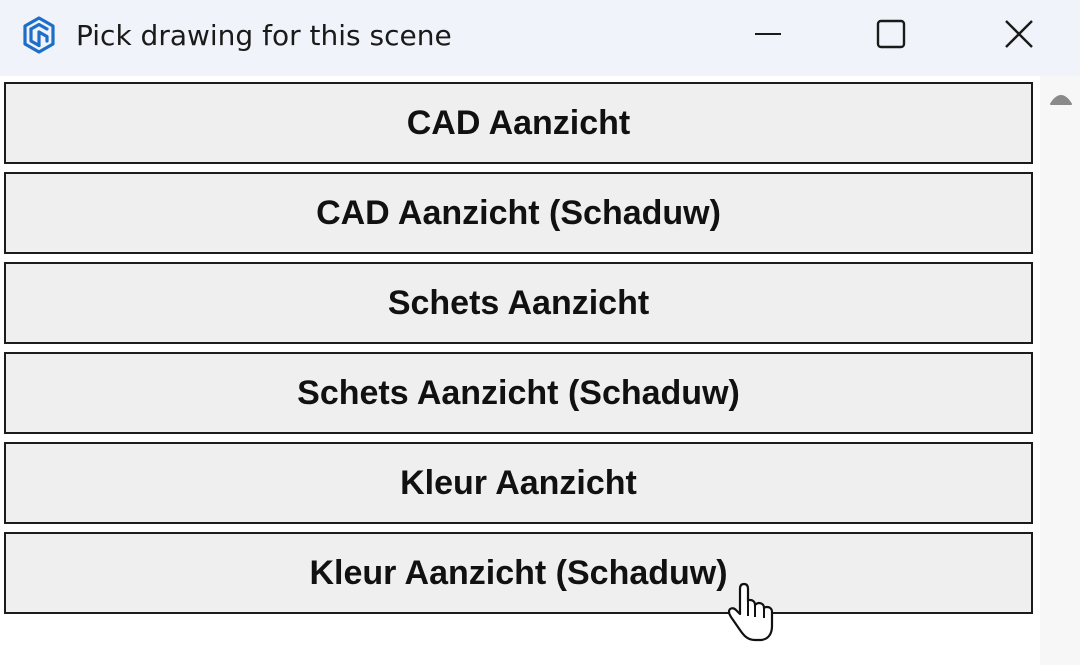 This screenshot has width=1080, height=665. Describe the element at coordinates (1061, 97) in the screenshot. I see `scroll-up-arrow-icon` at that location.